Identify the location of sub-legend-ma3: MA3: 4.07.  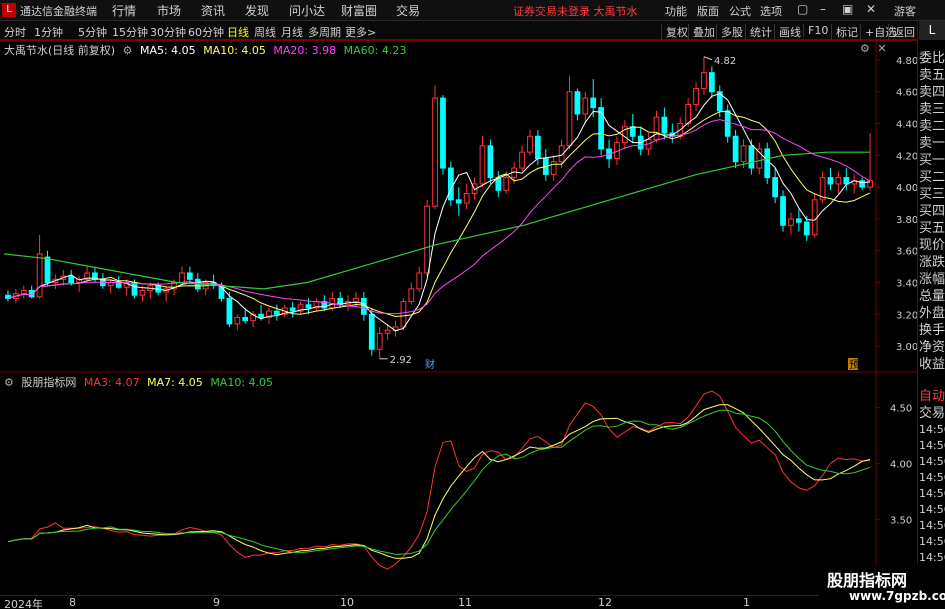
(111, 382).